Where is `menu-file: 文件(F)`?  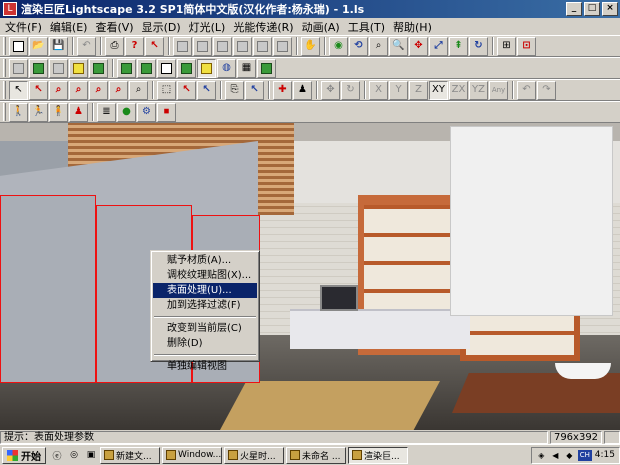
menu-file: 文件(F) is located at coordinates (25, 27).